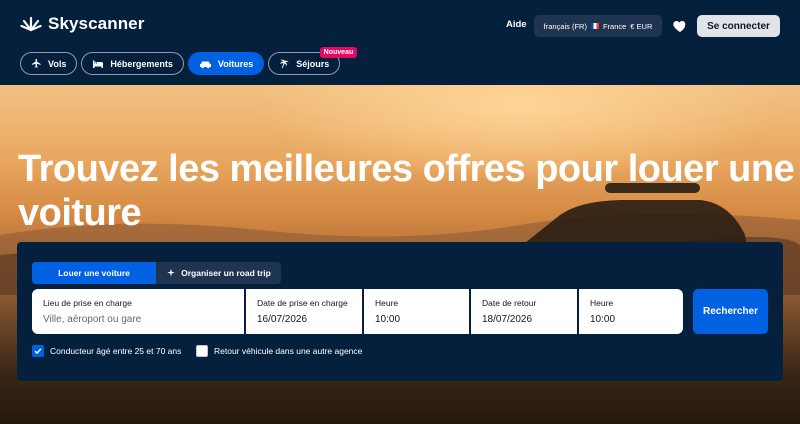 Image resolution: width=800 pixels, height=424 pixels. Describe the element at coordinates (388, 319) in the screenshot. I see `pickup-time-value: 10:00` at that location.